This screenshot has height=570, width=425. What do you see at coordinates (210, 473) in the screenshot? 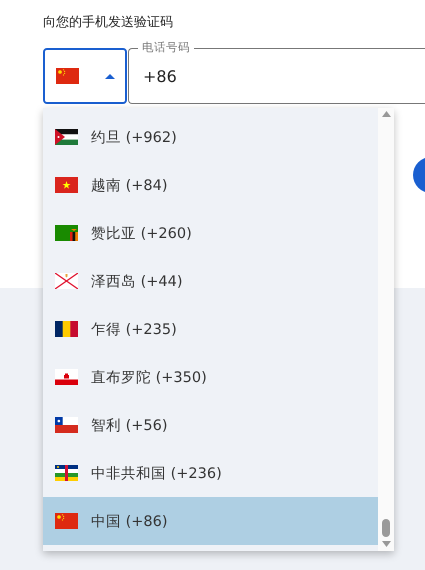
I see `country-option: 中非共和国 (+236)` at bounding box center [210, 473].